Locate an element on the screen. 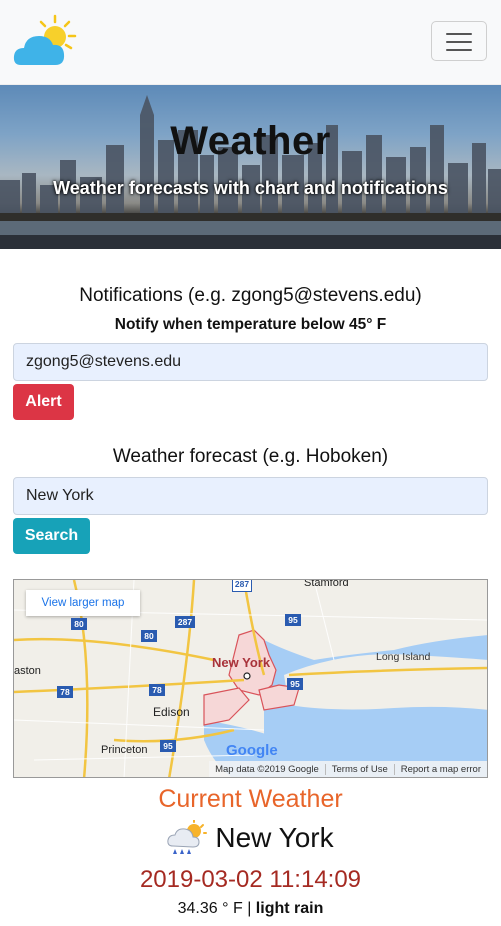 The height and width of the screenshot is (926, 501). rain-cloud-sun-icon is located at coordinates (187, 837).